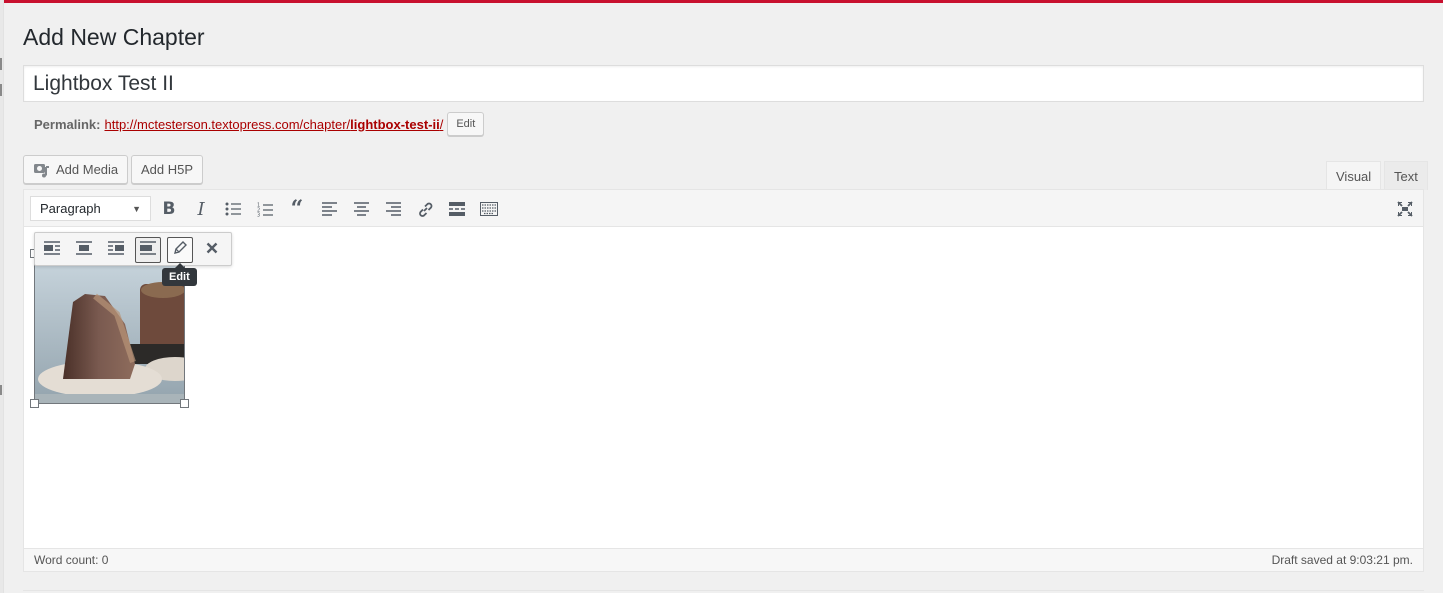 The height and width of the screenshot is (593, 1443). What do you see at coordinates (34, 403) in the screenshot?
I see `resize-handle-bottom-left` at bounding box center [34, 403].